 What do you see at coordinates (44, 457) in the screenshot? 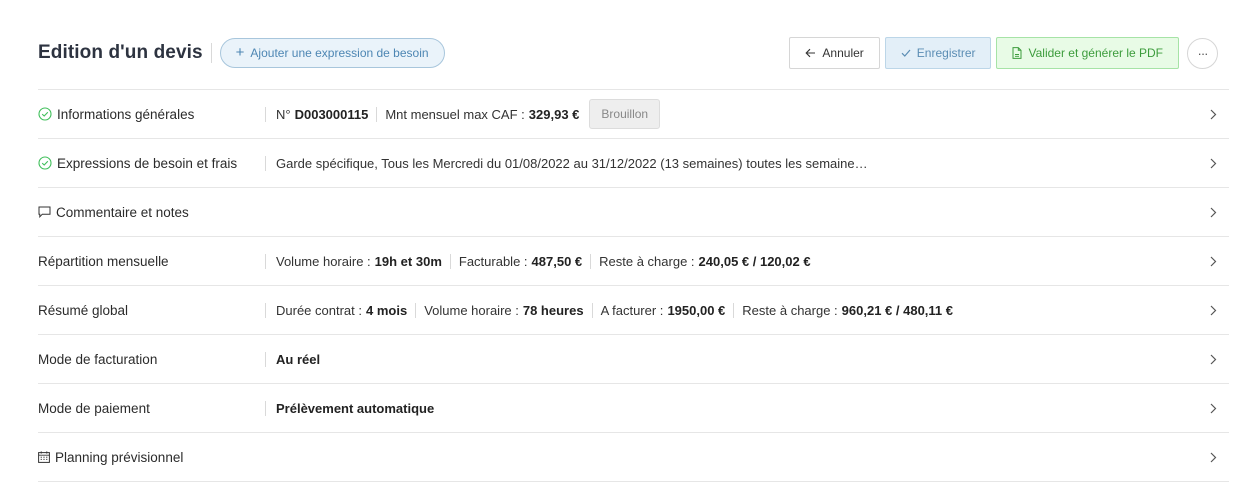
I see `calendar-icon` at bounding box center [44, 457].